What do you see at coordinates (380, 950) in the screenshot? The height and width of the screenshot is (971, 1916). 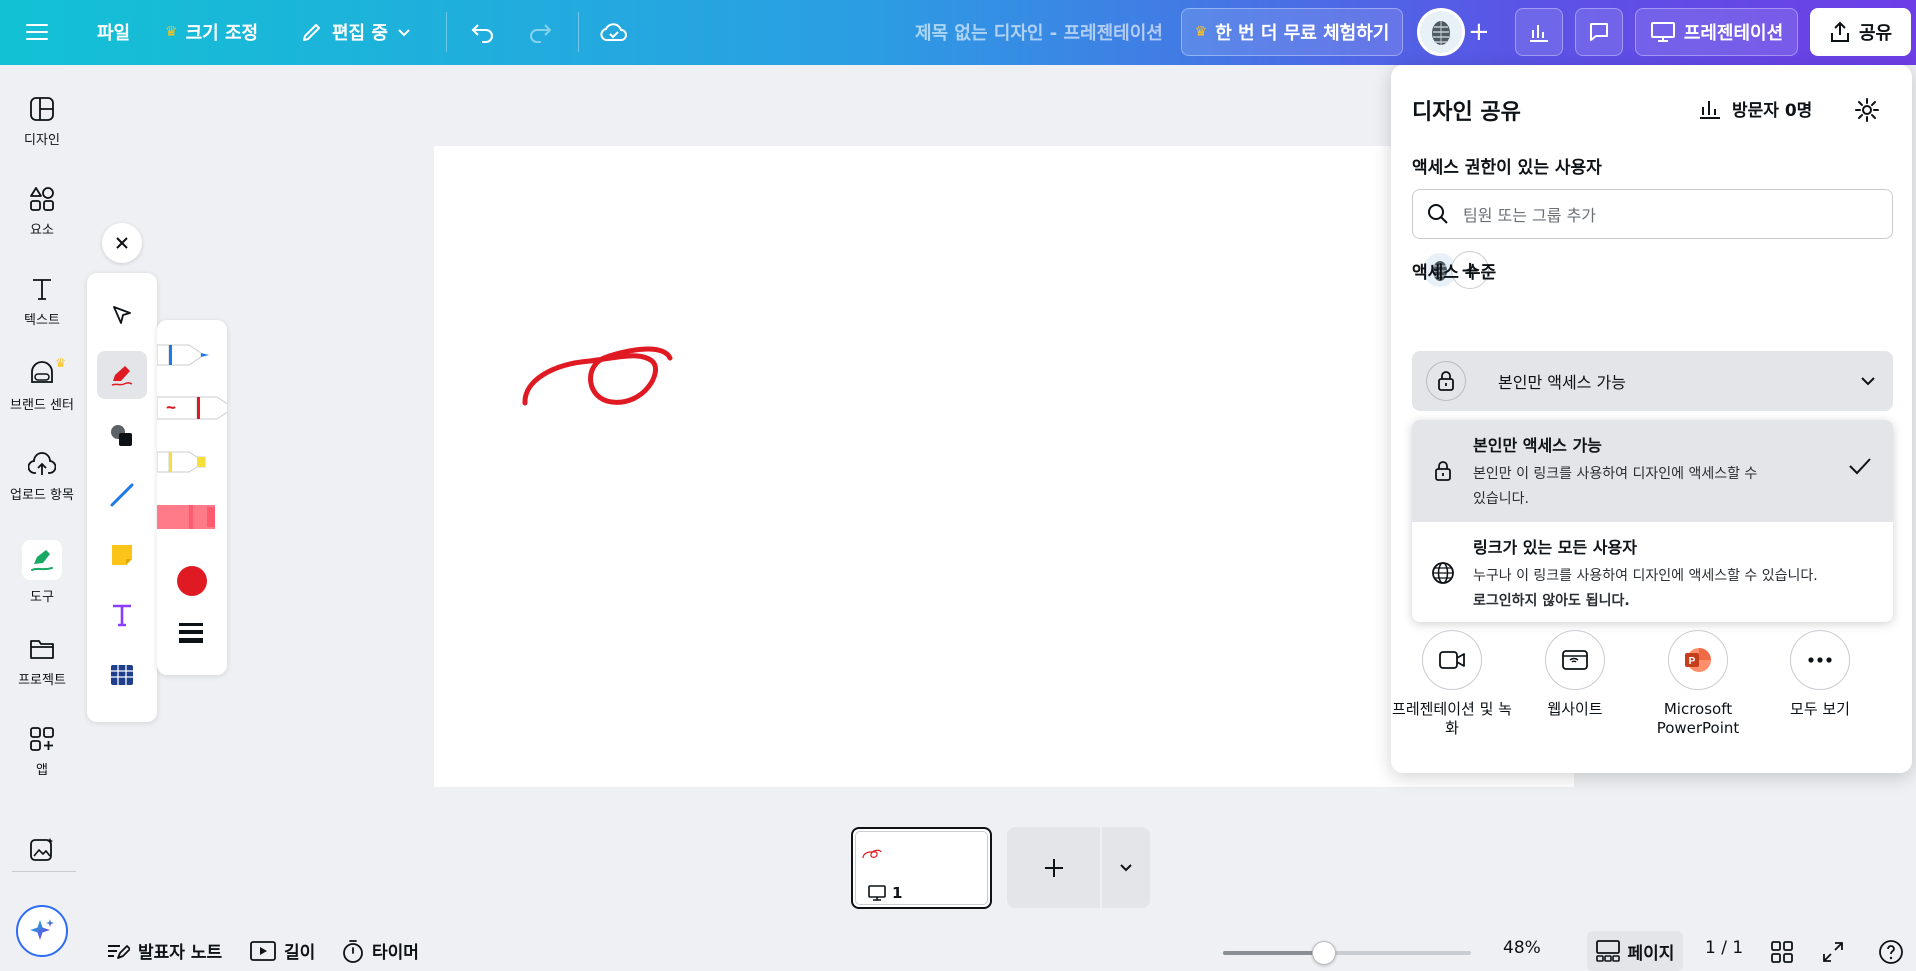 I see `timer-button: 타이머` at bounding box center [380, 950].